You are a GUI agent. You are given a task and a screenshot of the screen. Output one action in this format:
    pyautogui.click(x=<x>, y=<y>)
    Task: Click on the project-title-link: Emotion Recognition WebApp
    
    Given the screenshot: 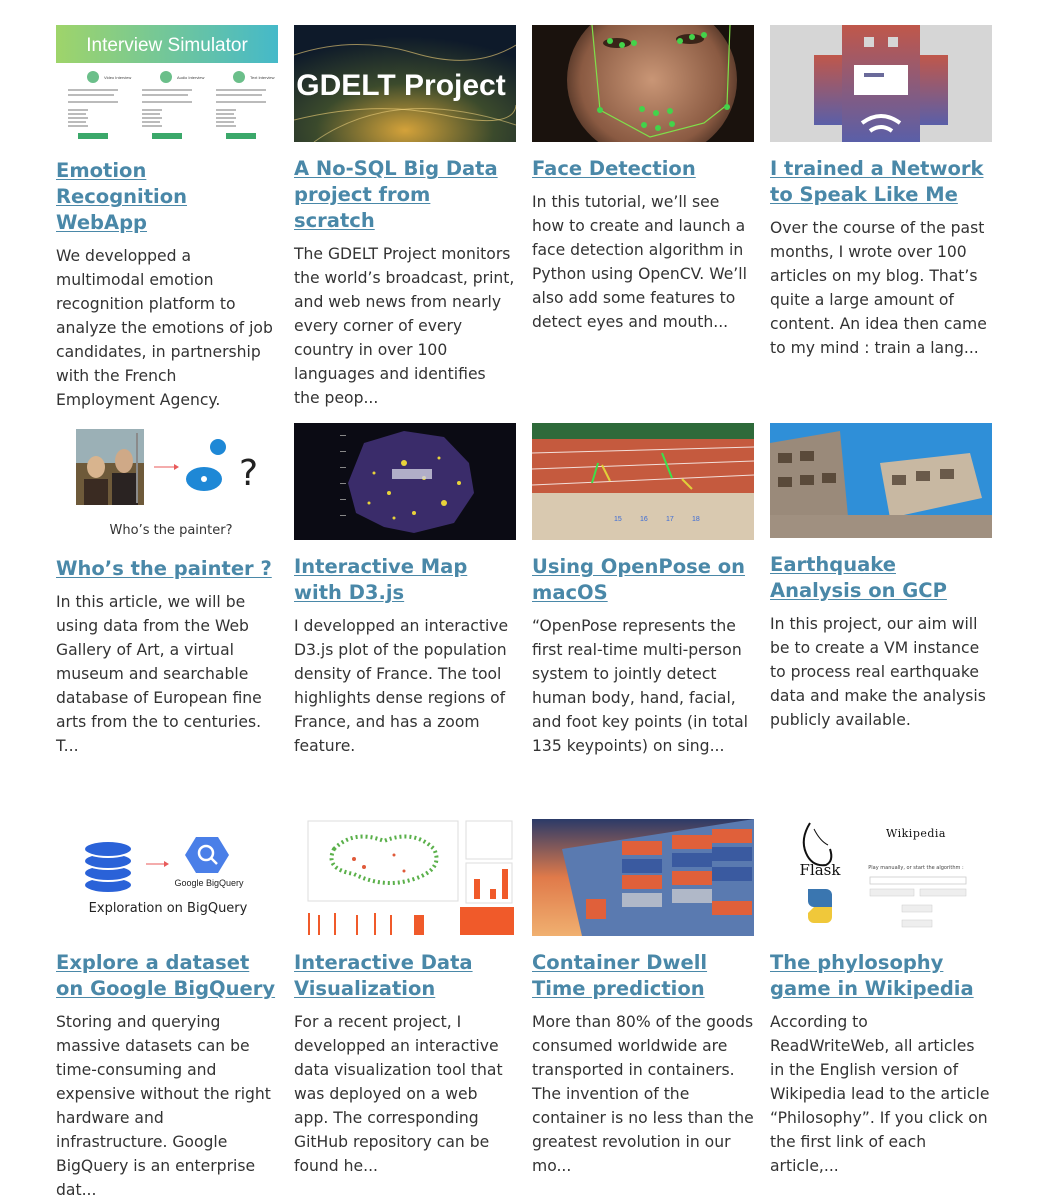 What is the action you would take?
    pyautogui.click(x=167, y=197)
    